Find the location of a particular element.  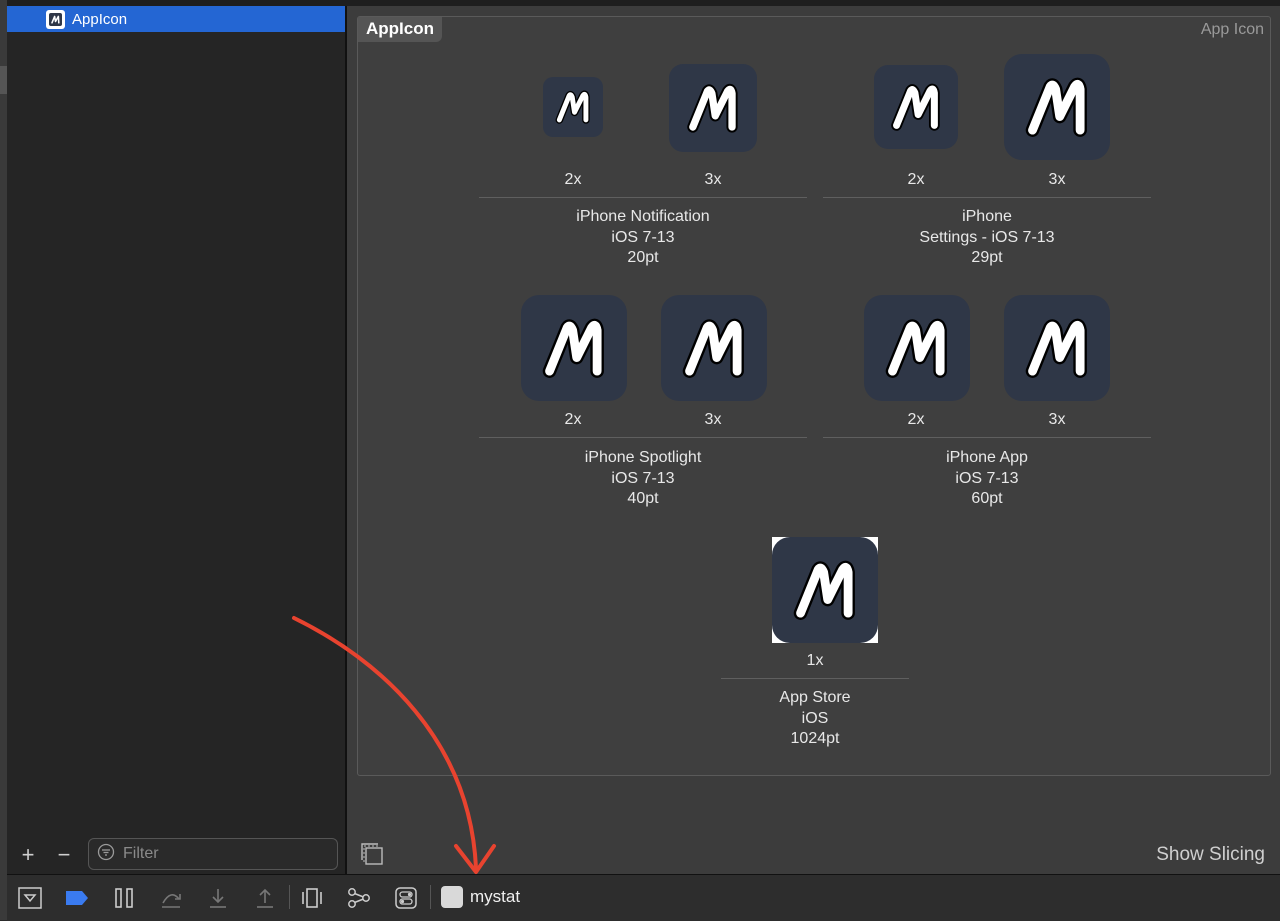

hide-debug-area-icon is located at coordinates (30, 898).